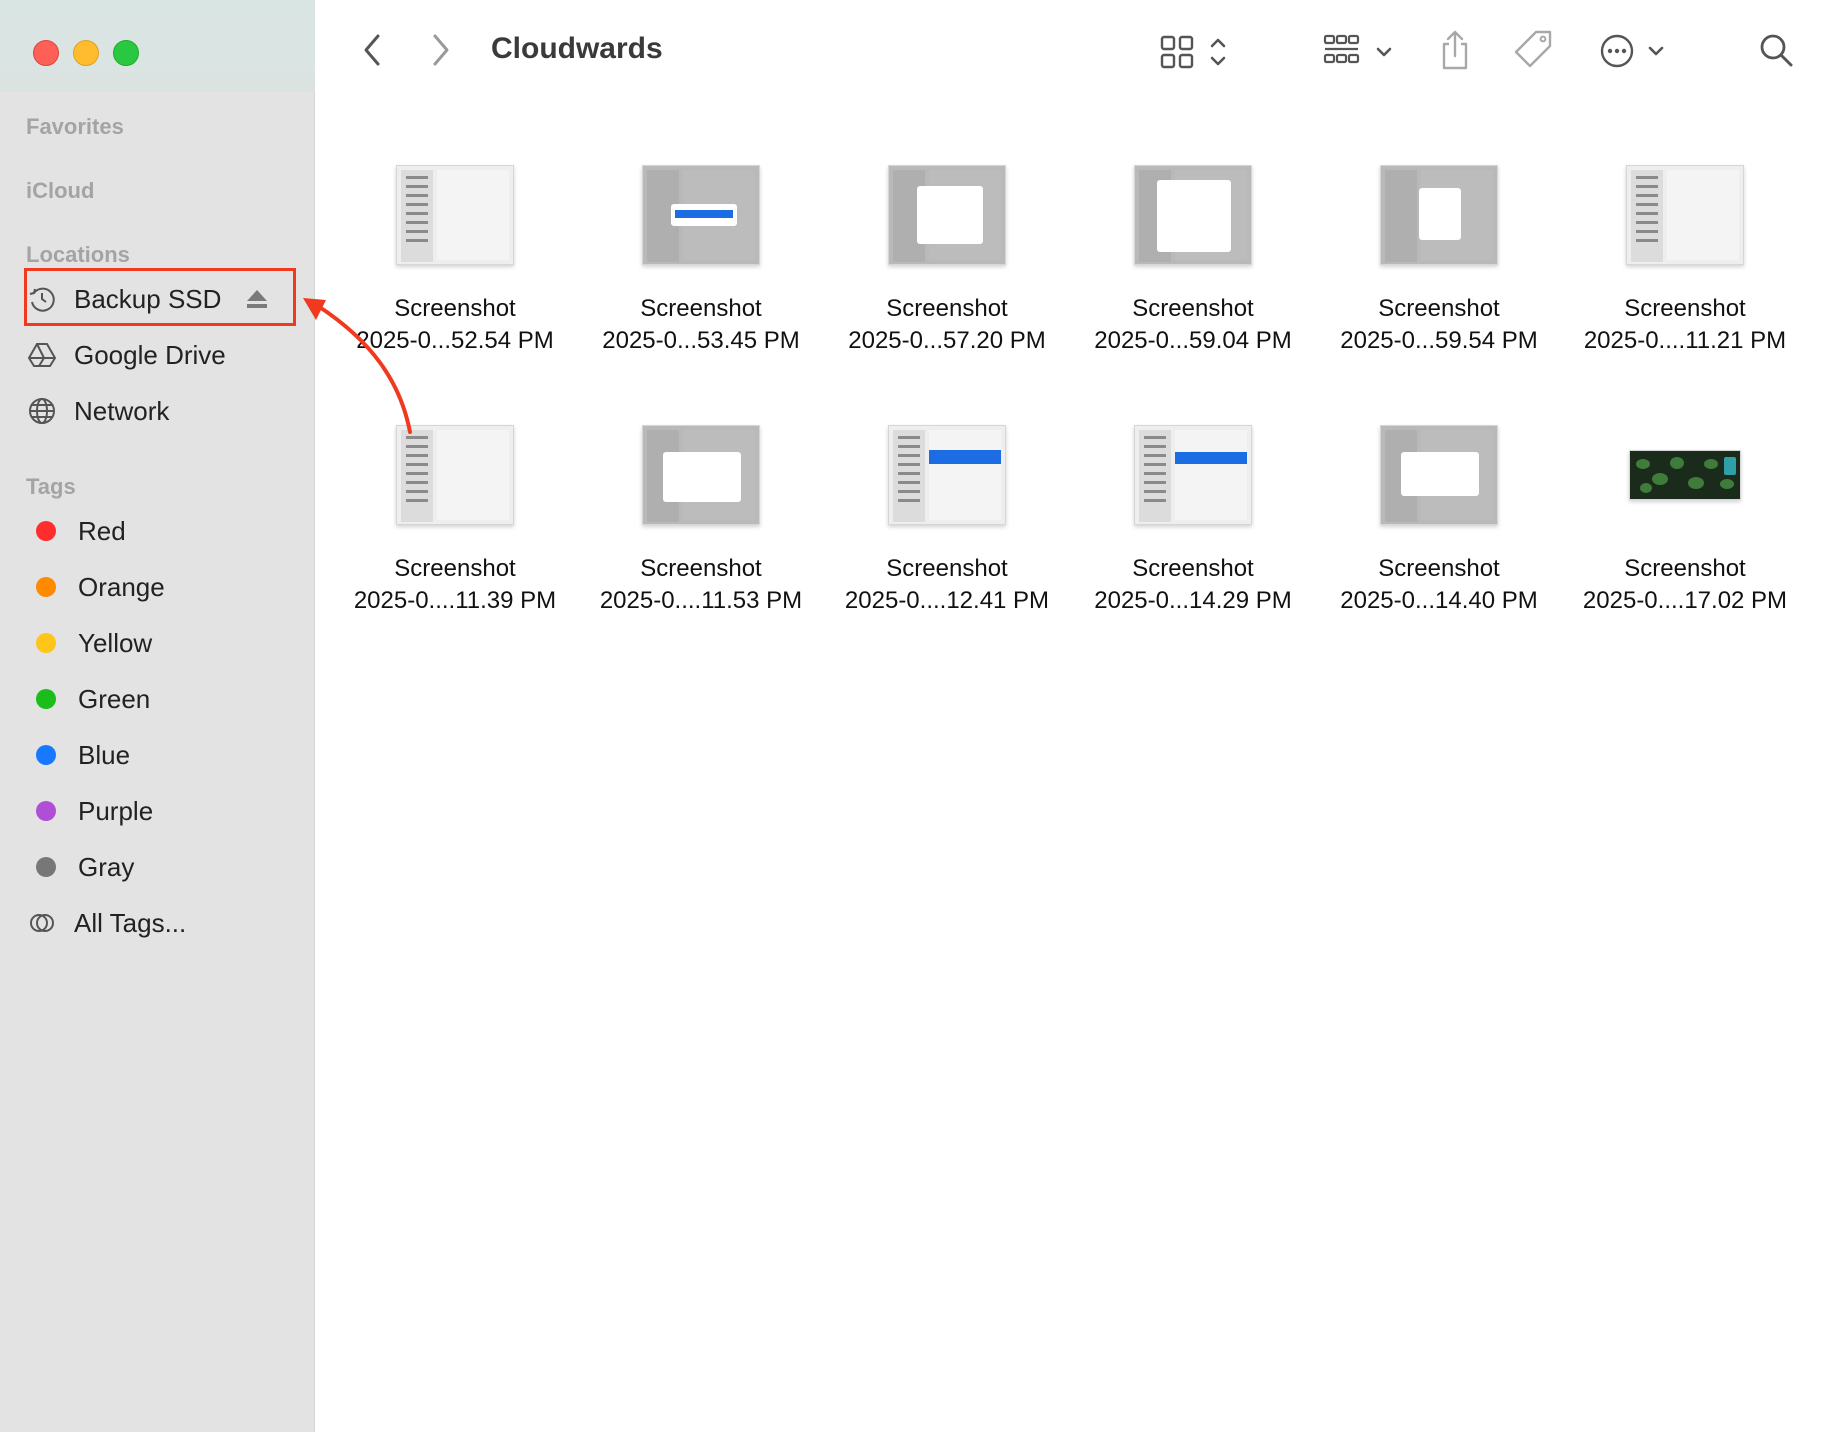 The width and height of the screenshot is (1826, 1432). I want to click on sidebar-item-tag-yellow: Yellow, so click(160, 643).